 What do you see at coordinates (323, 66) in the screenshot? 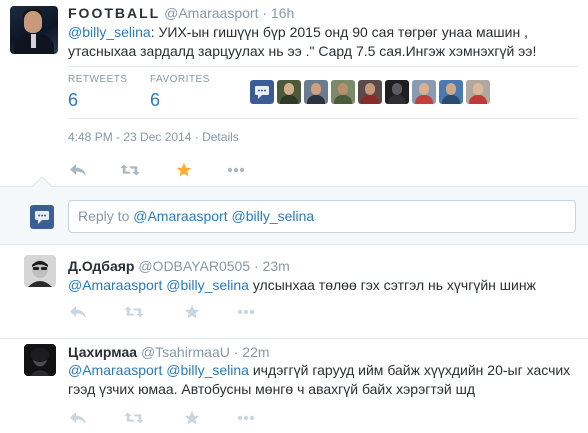
I see `stats-top-divider` at bounding box center [323, 66].